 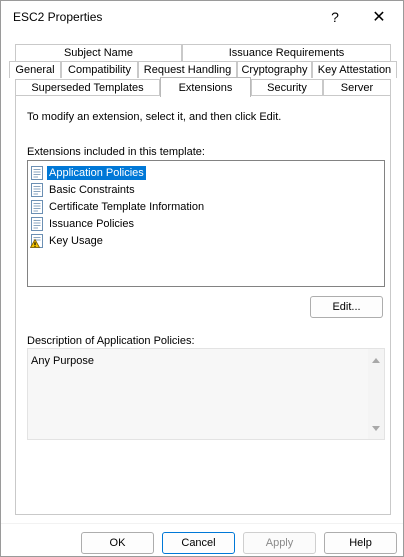 What do you see at coordinates (35, 69) in the screenshot?
I see `tab-general: General` at bounding box center [35, 69].